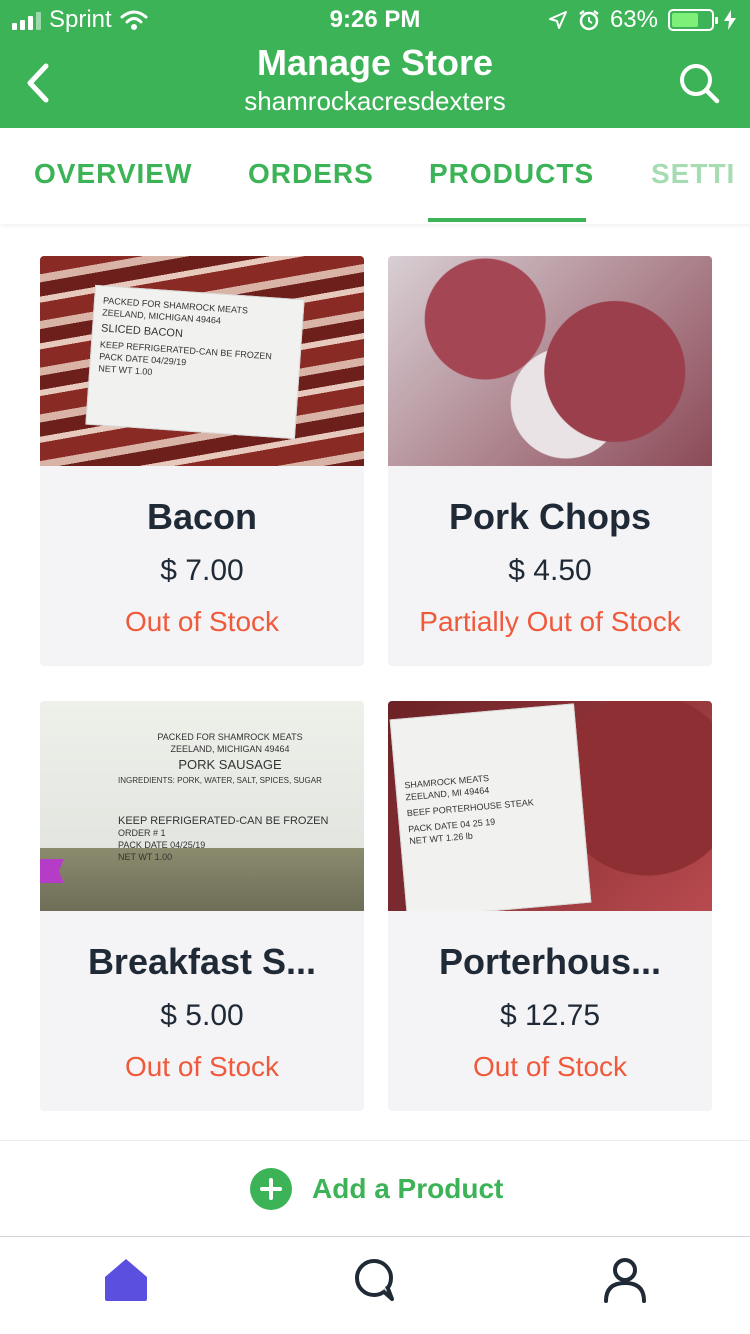  I want to click on profile-tab, so click(625, 1280).